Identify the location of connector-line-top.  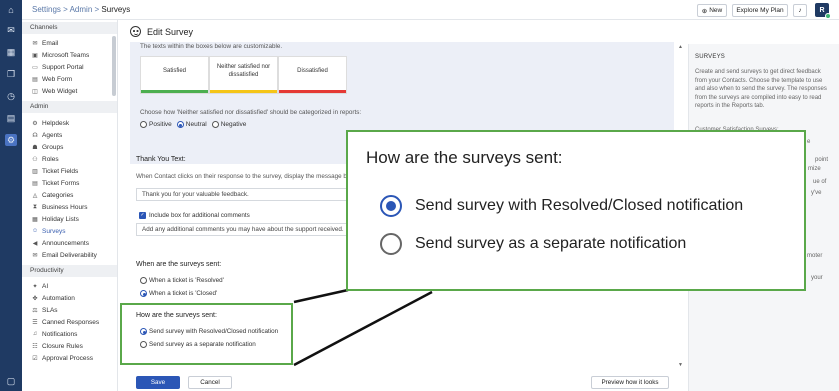
(321, 296).